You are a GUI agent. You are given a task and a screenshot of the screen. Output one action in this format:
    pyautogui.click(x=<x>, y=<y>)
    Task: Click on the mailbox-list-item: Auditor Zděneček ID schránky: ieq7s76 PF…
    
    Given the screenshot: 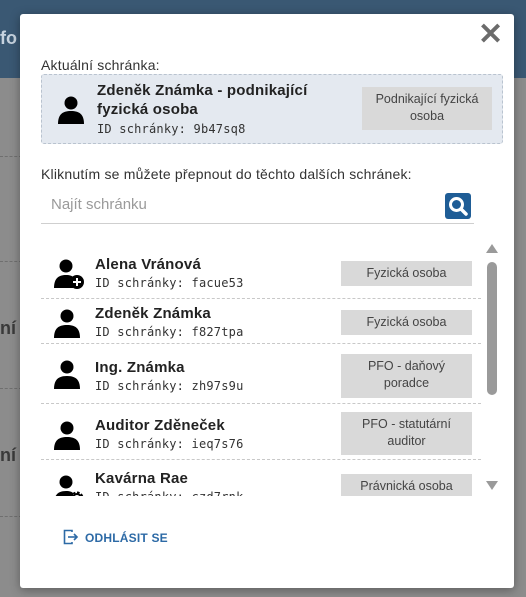 What is the action you would take?
    pyautogui.click(x=261, y=432)
    